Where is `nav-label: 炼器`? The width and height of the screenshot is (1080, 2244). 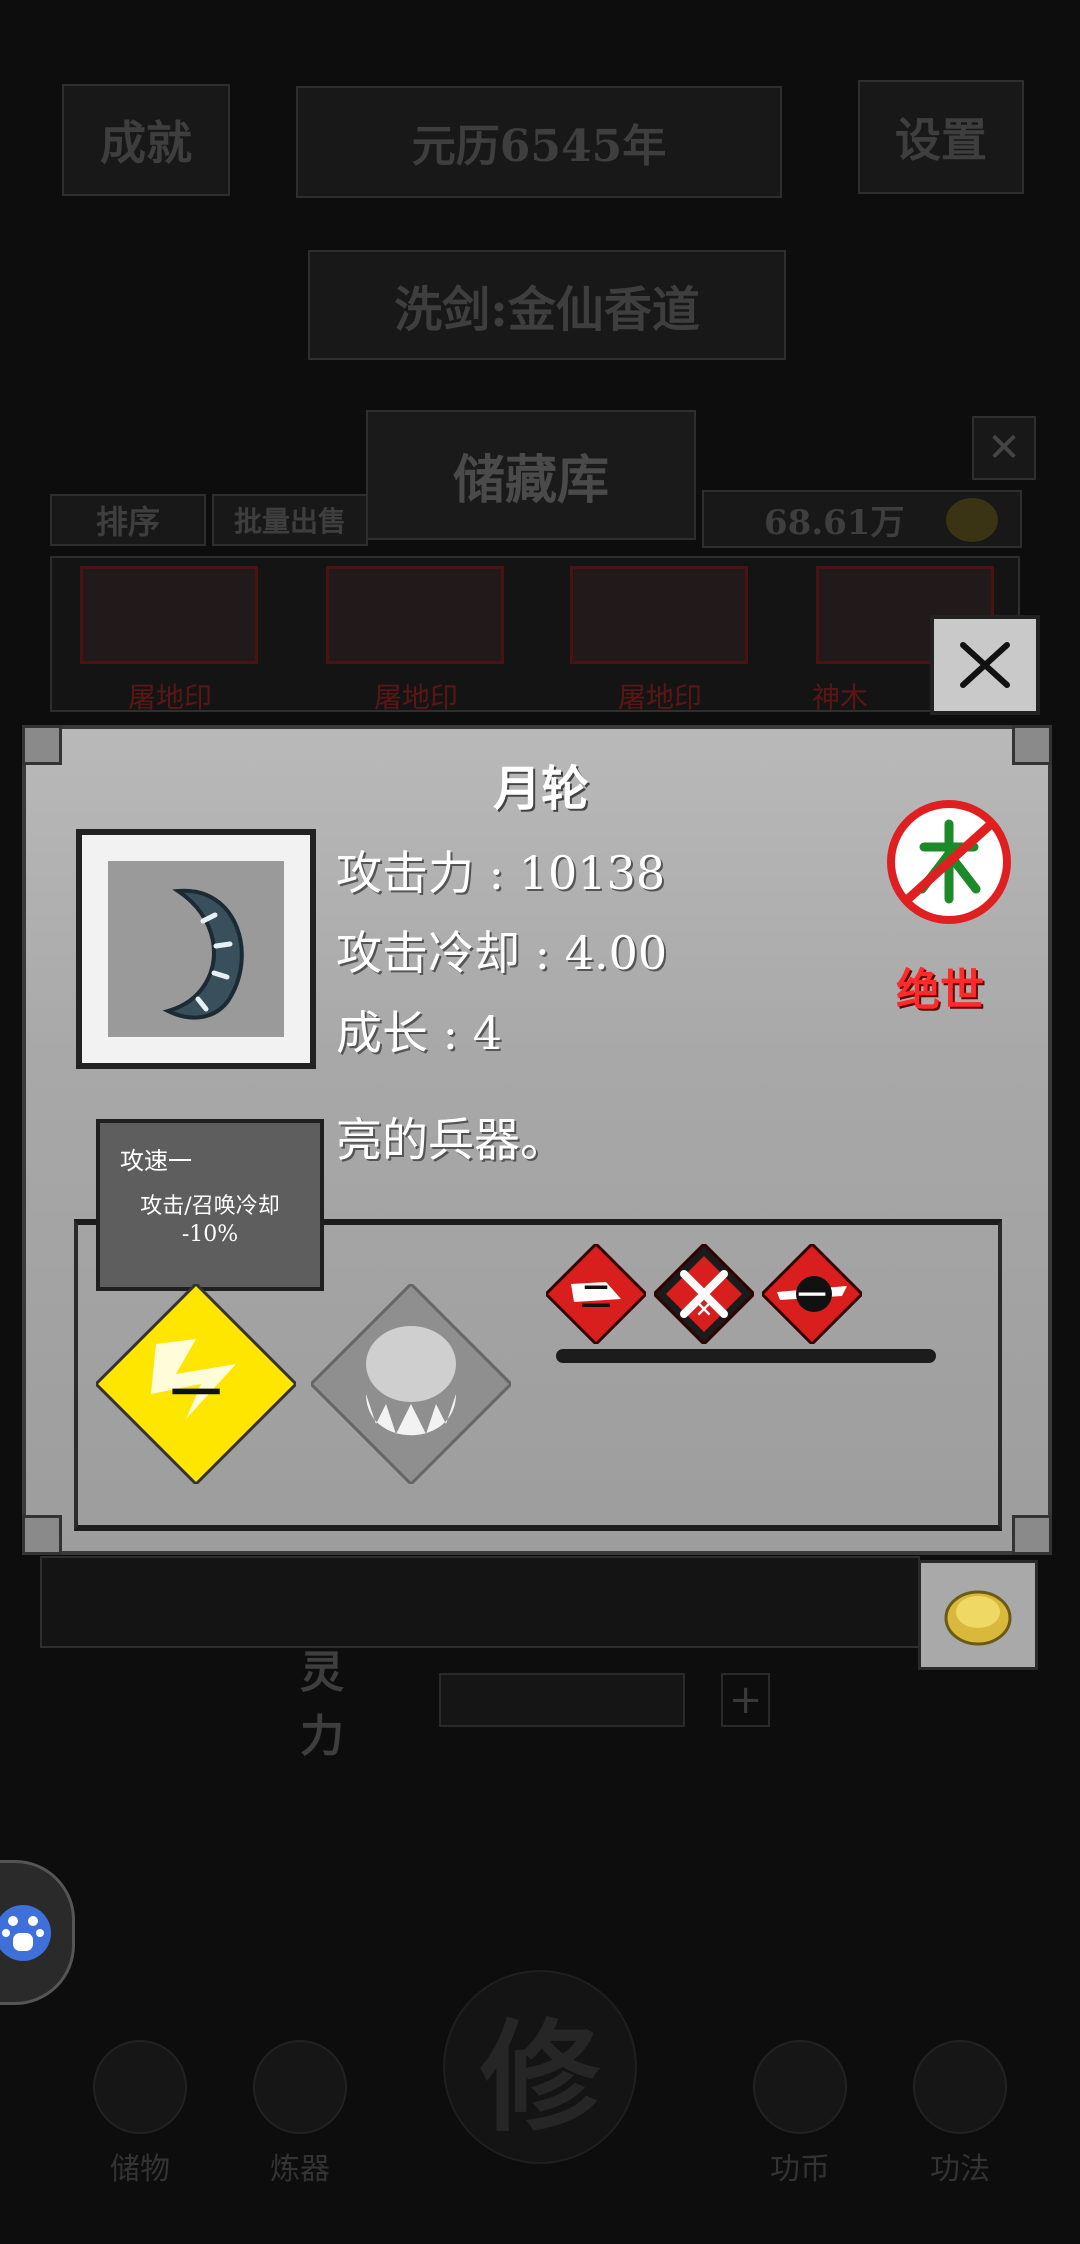
nav-label: 炼器 is located at coordinates (300, 2169).